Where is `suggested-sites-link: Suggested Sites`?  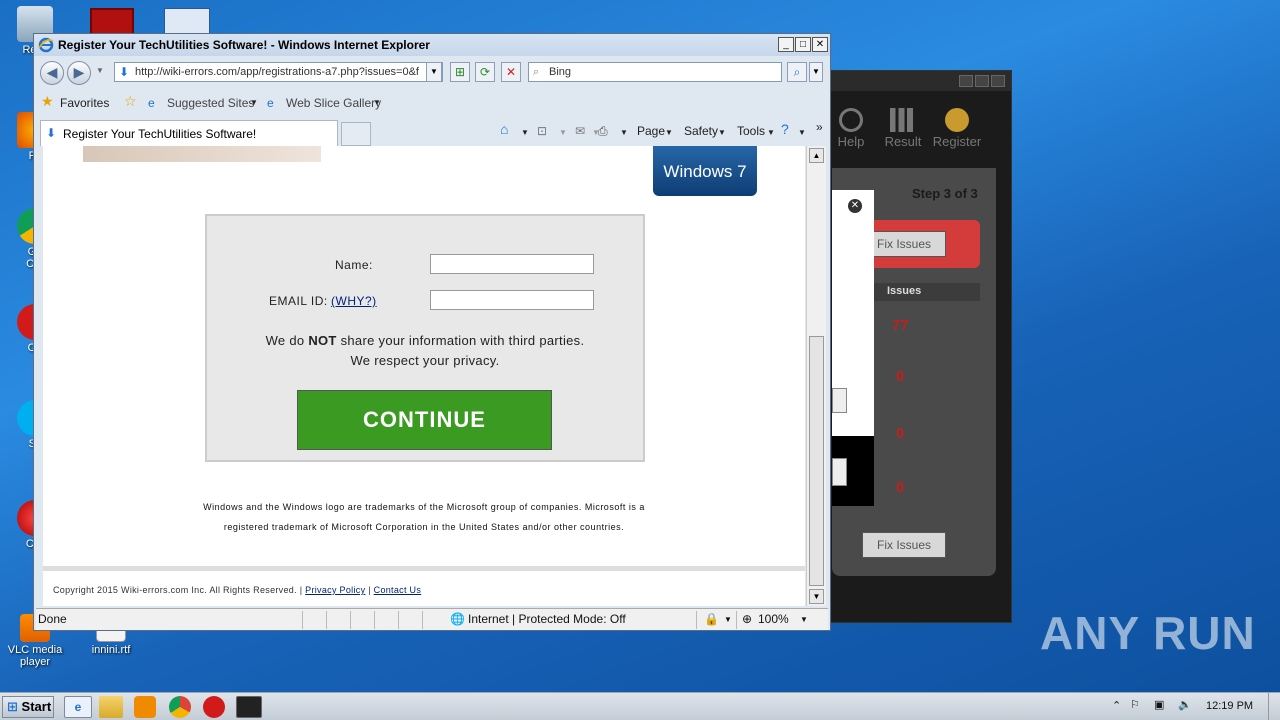
suggested-sites-link: Suggested Sites is located at coordinates (210, 103).